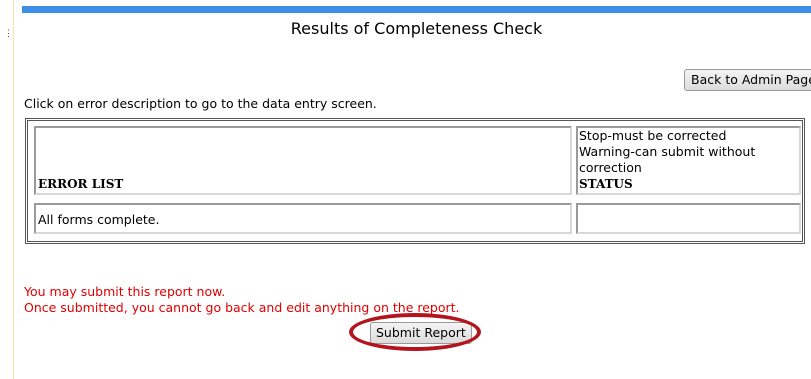 This screenshot has width=811, height=379. What do you see at coordinates (125, 291) in the screenshot?
I see `submit-notice: You may submit this report now.` at bounding box center [125, 291].